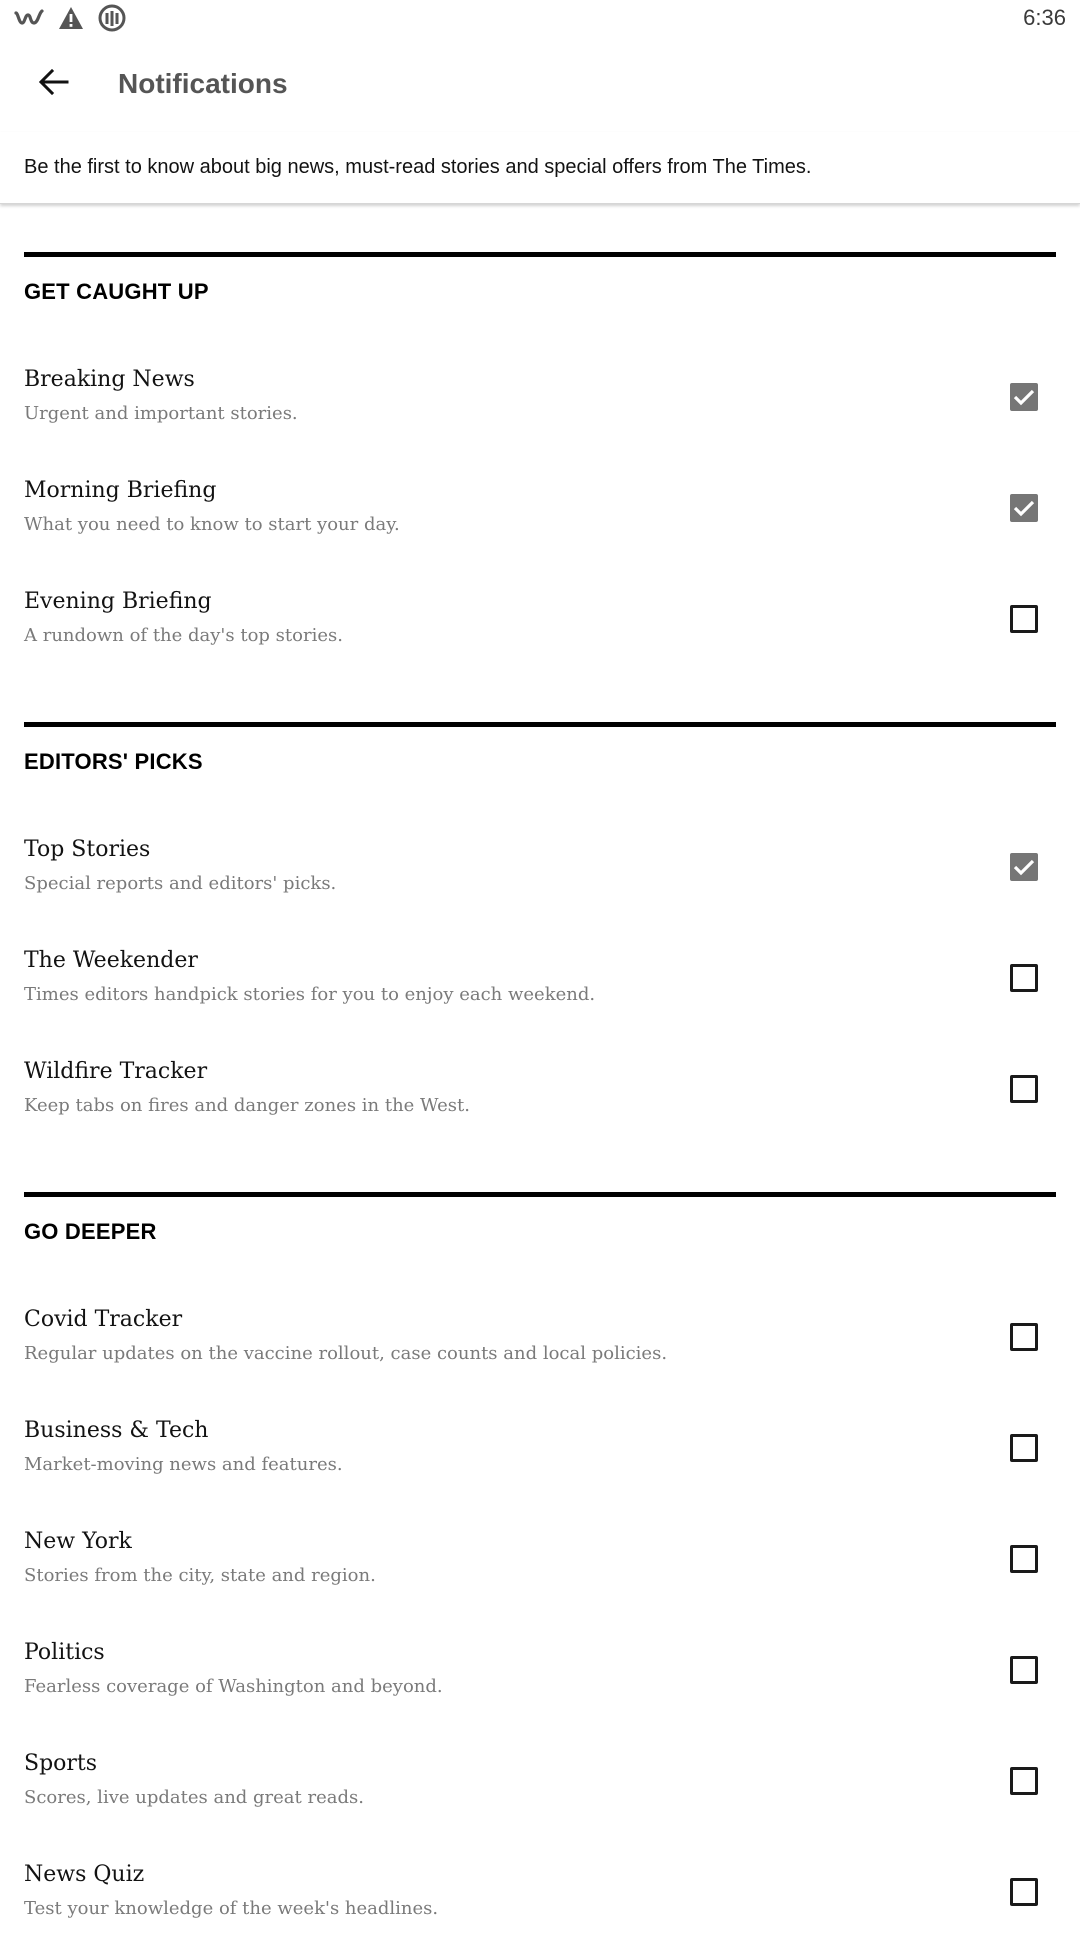 The width and height of the screenshot is (1080, 1947). I want to click on back-button, so click(54, 84).